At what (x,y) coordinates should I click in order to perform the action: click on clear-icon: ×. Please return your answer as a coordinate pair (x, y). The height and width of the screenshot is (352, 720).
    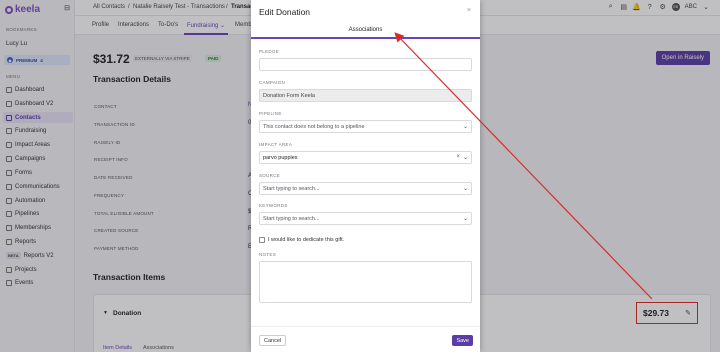
    Looking at the image, I should click on (458, 157).